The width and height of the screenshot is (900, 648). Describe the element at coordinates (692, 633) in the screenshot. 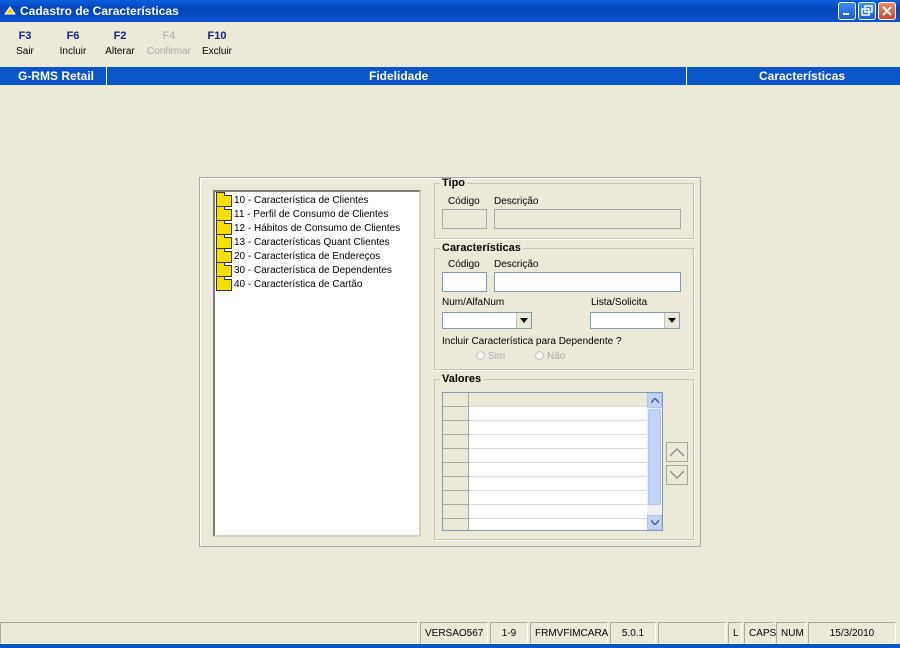

I see `status-empty-cell` at that location.